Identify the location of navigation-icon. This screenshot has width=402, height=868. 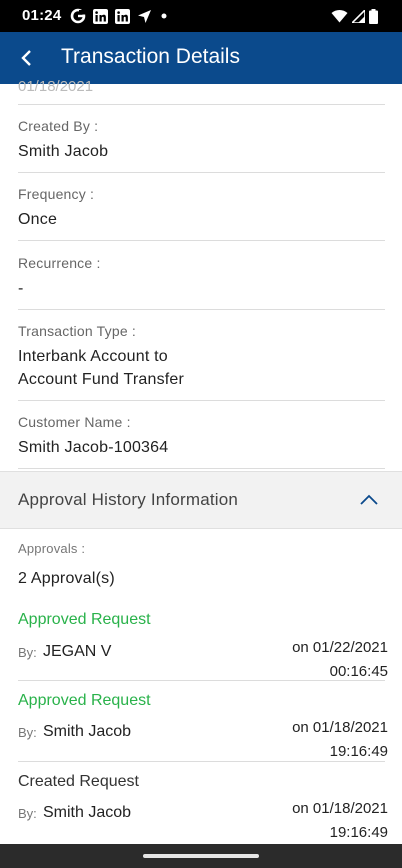
(144, 16).